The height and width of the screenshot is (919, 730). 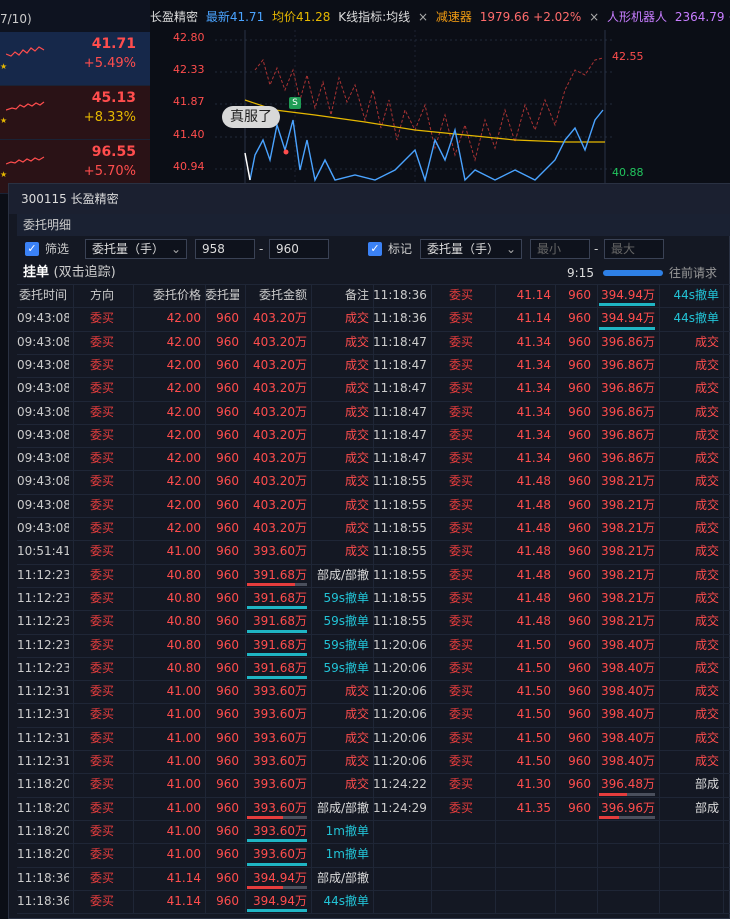 I want to click on header-avg: 均价41.28, so click(x=301, y=17).